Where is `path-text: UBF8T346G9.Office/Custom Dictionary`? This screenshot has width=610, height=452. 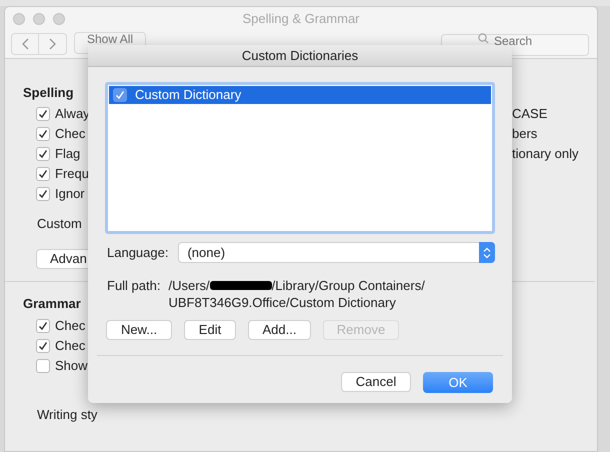
path-text: UBF8T346G9.Office/Custom Dictionary is located at coordinates (282, 302).